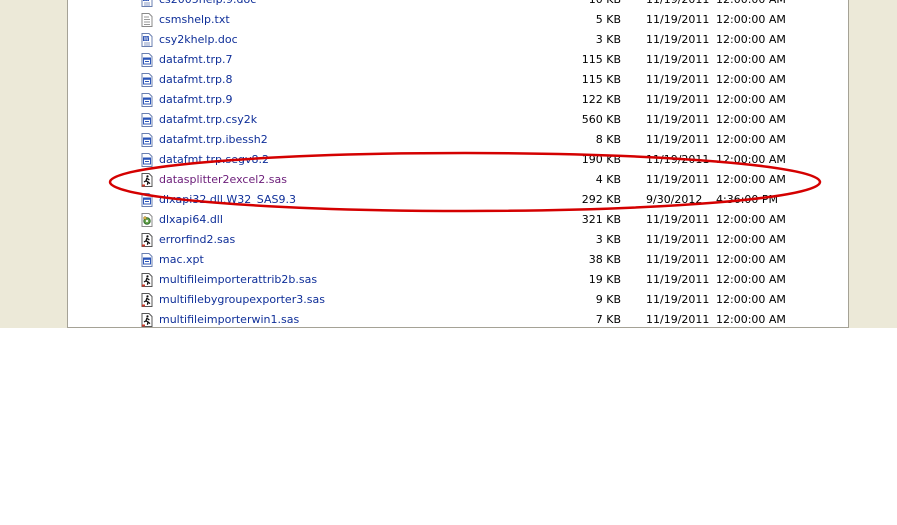 The height and width of the screenshot is (525, 897). Describe the element at coordinates (197, 239) in the screenshot. I see `file-name-link: errorfind2.sas` at that location.